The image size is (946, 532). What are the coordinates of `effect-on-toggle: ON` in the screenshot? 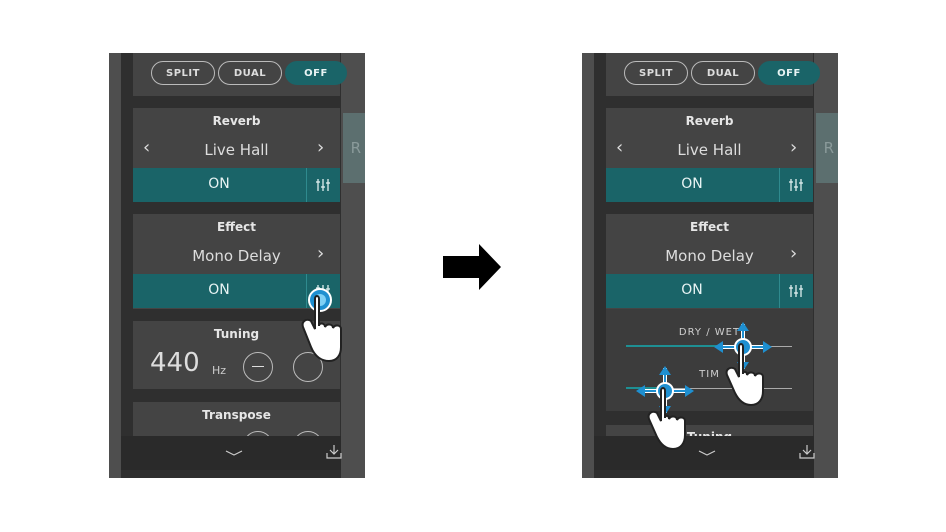 It's located at (709, 291).